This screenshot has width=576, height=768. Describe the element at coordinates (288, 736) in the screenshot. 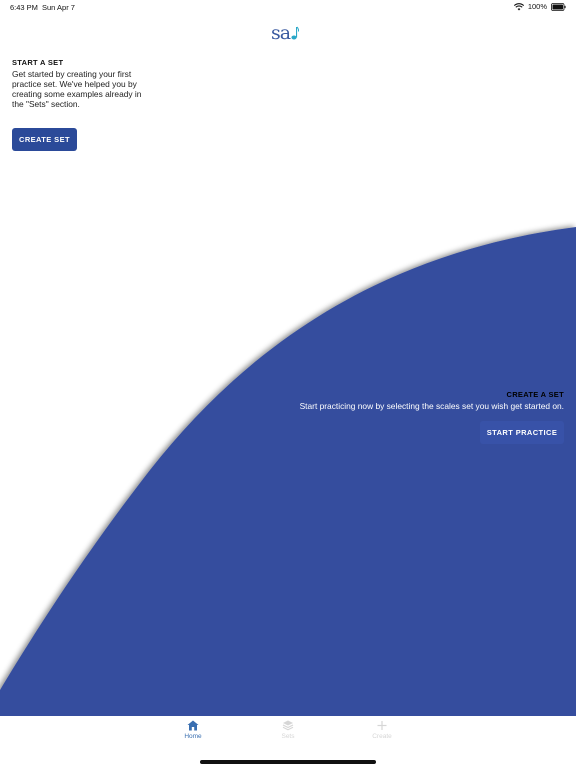

I see `tab-sets-label: Sets` at that location.